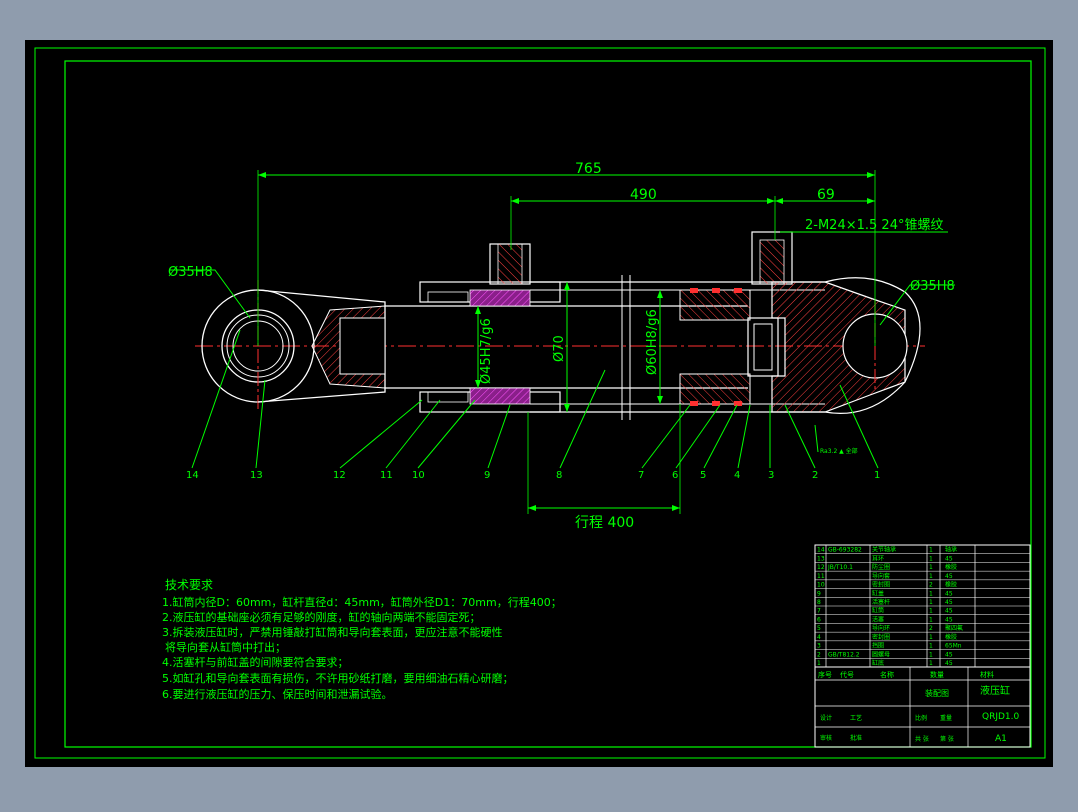 The width and height of the screenshot is (1078, 812). Describe the element at coordinates (878, 646) in the screenshot. I see `parts-cell-name: 挡圈` at that location.